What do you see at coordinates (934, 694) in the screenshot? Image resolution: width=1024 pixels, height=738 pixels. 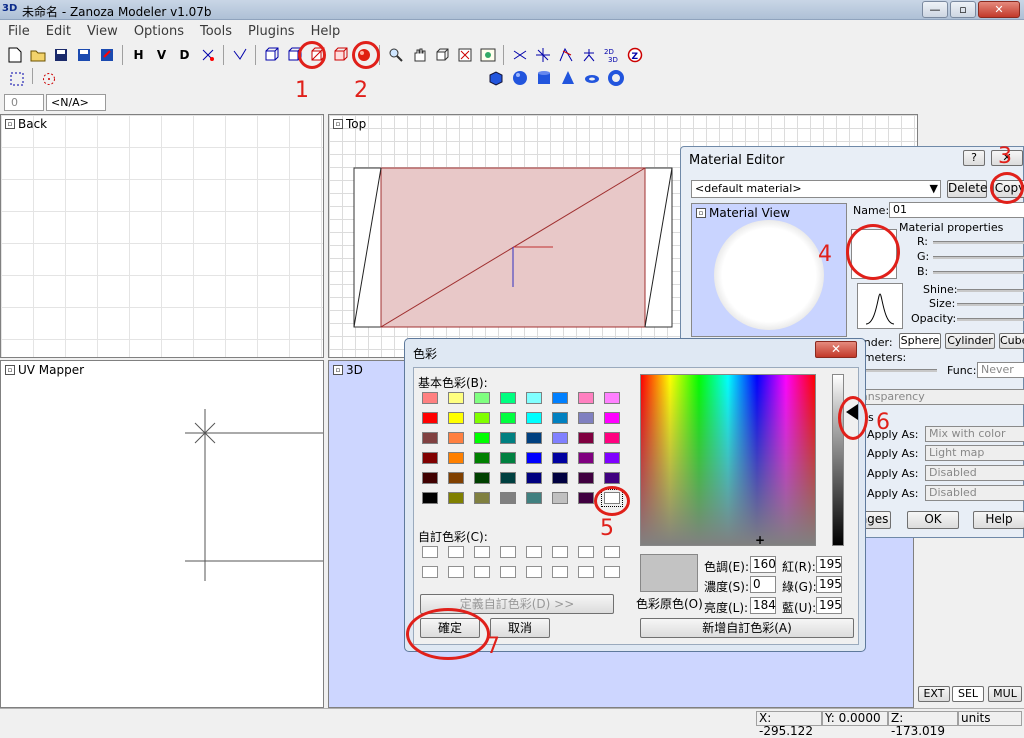 I see `ext-button: EXT` at bounding box center [934, 694].